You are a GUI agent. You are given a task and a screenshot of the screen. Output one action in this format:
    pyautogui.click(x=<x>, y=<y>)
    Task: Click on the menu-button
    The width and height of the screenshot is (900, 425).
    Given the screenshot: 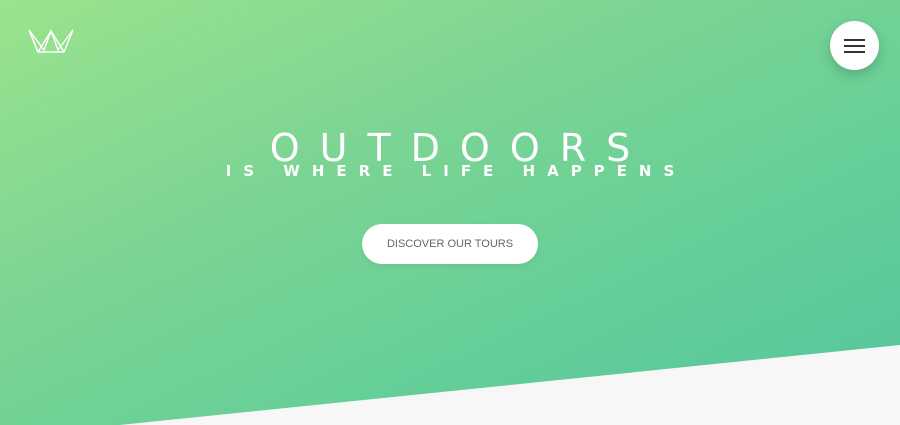 What is the action you would take?
    pyautogui.click(x=854, y=45)
    